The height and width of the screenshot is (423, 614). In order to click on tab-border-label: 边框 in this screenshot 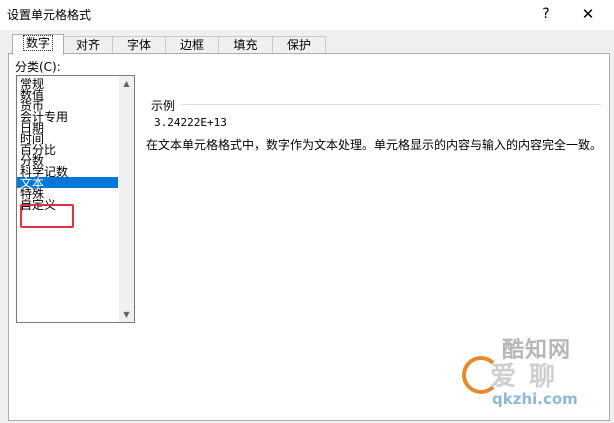, I will do `click(191, 45)`.